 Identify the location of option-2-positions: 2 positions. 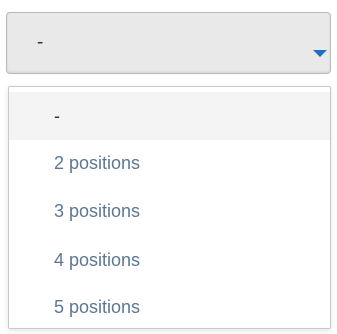
(169, 163).